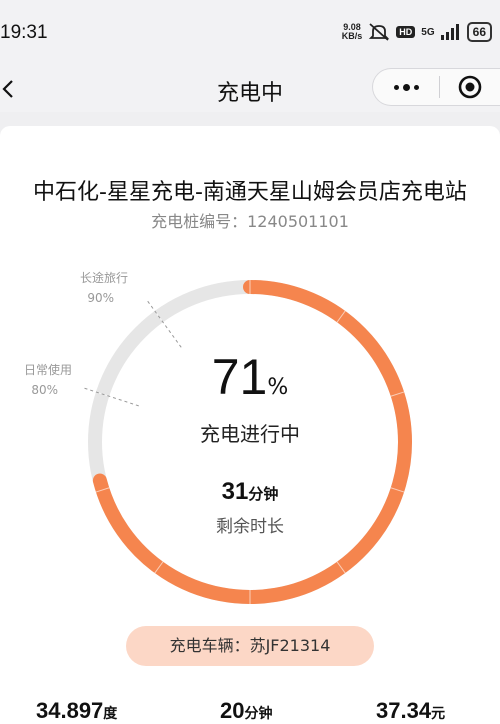  I want to click on threshold-value: 90%, so click(101, 298).